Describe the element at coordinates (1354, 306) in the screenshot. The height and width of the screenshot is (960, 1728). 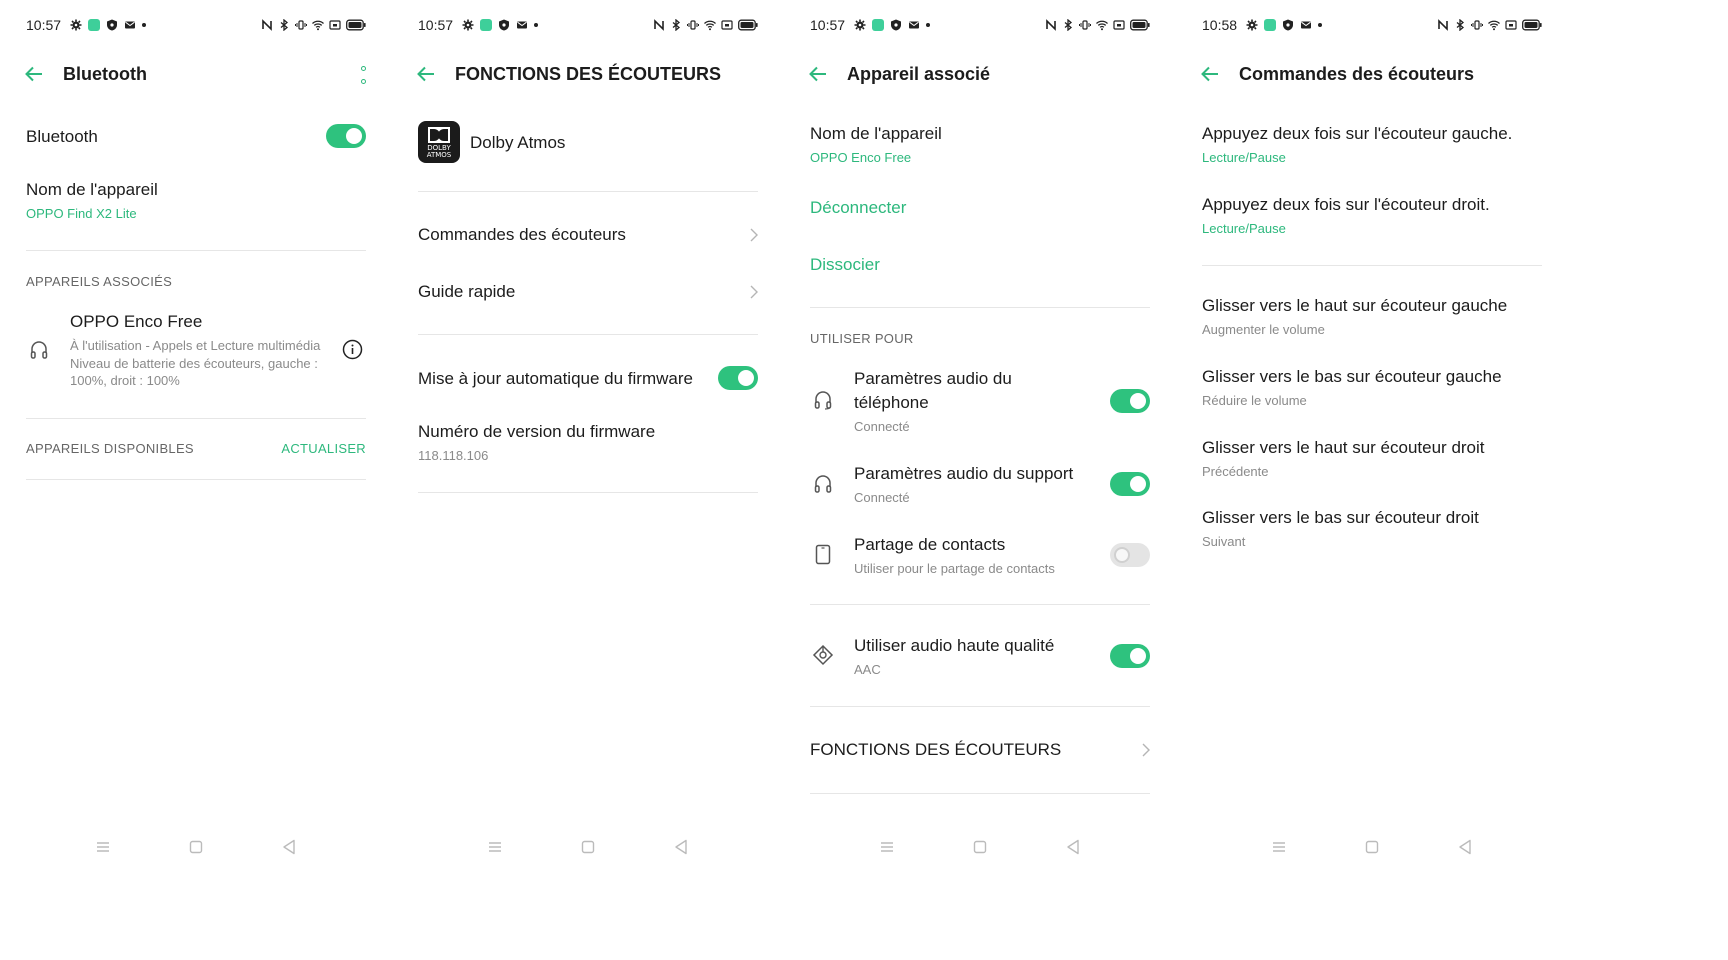
I see `control-item-label: Glisser vers le haut sur écouteur gauche` at that location.